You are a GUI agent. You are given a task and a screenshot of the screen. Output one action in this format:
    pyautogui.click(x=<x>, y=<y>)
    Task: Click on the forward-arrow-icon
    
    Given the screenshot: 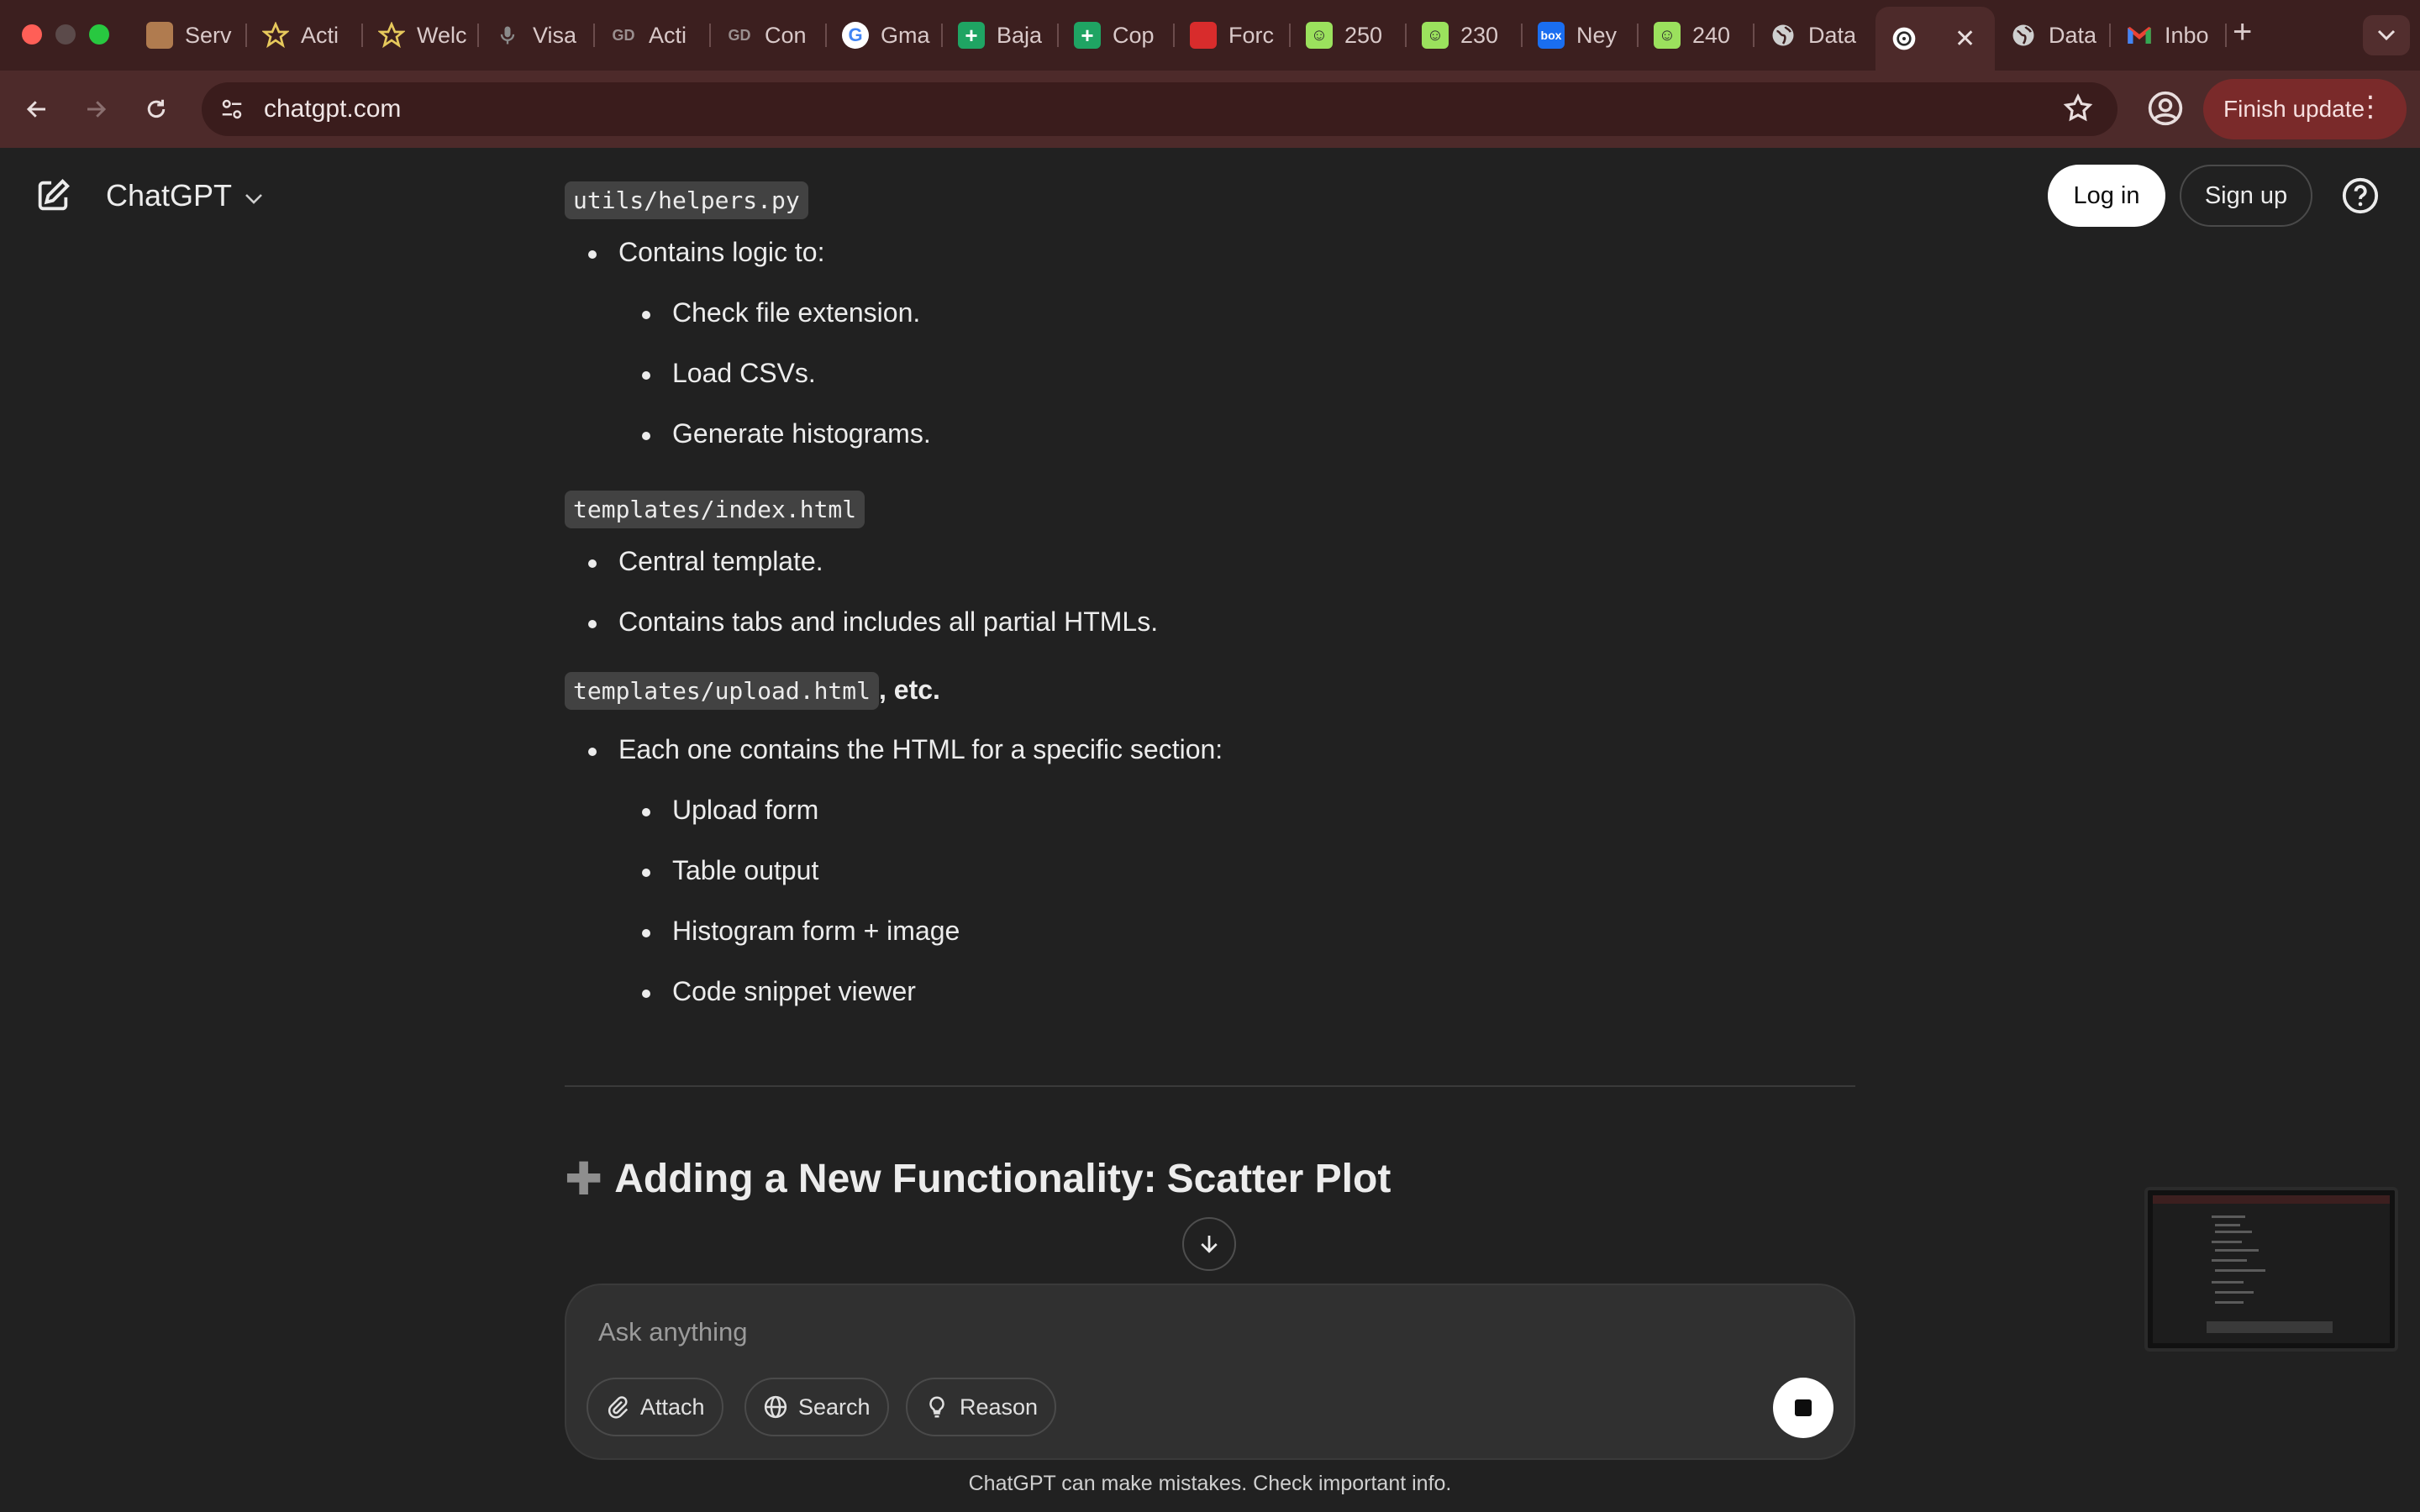 What is the action you would take?
    pyautogui.click(x=96, y=109)
    